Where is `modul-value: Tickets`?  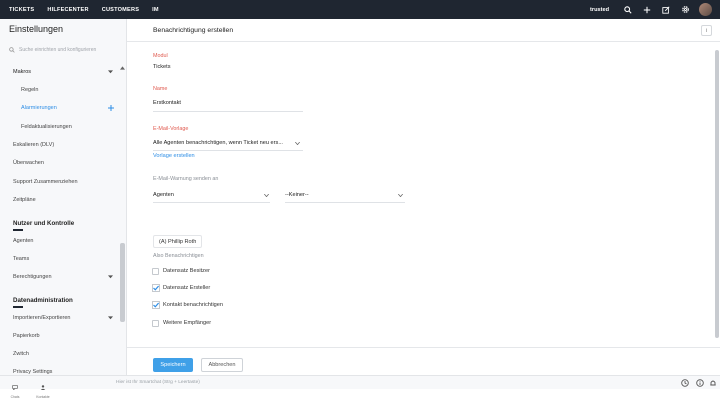
modul-value: Tickets is located at coordinates (162, 67).